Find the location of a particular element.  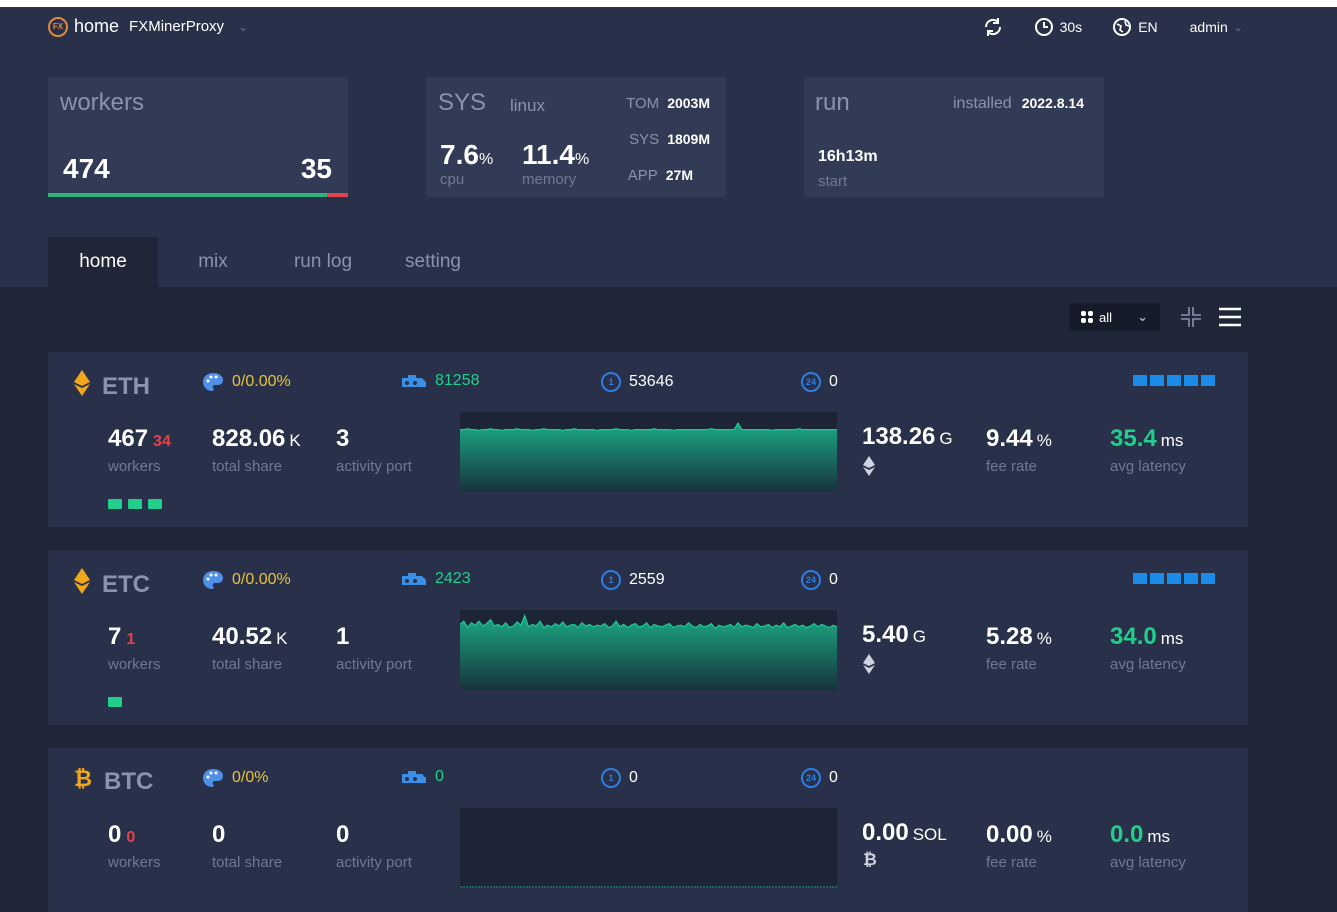

globe-icon is located at coordinates (1122, 27).